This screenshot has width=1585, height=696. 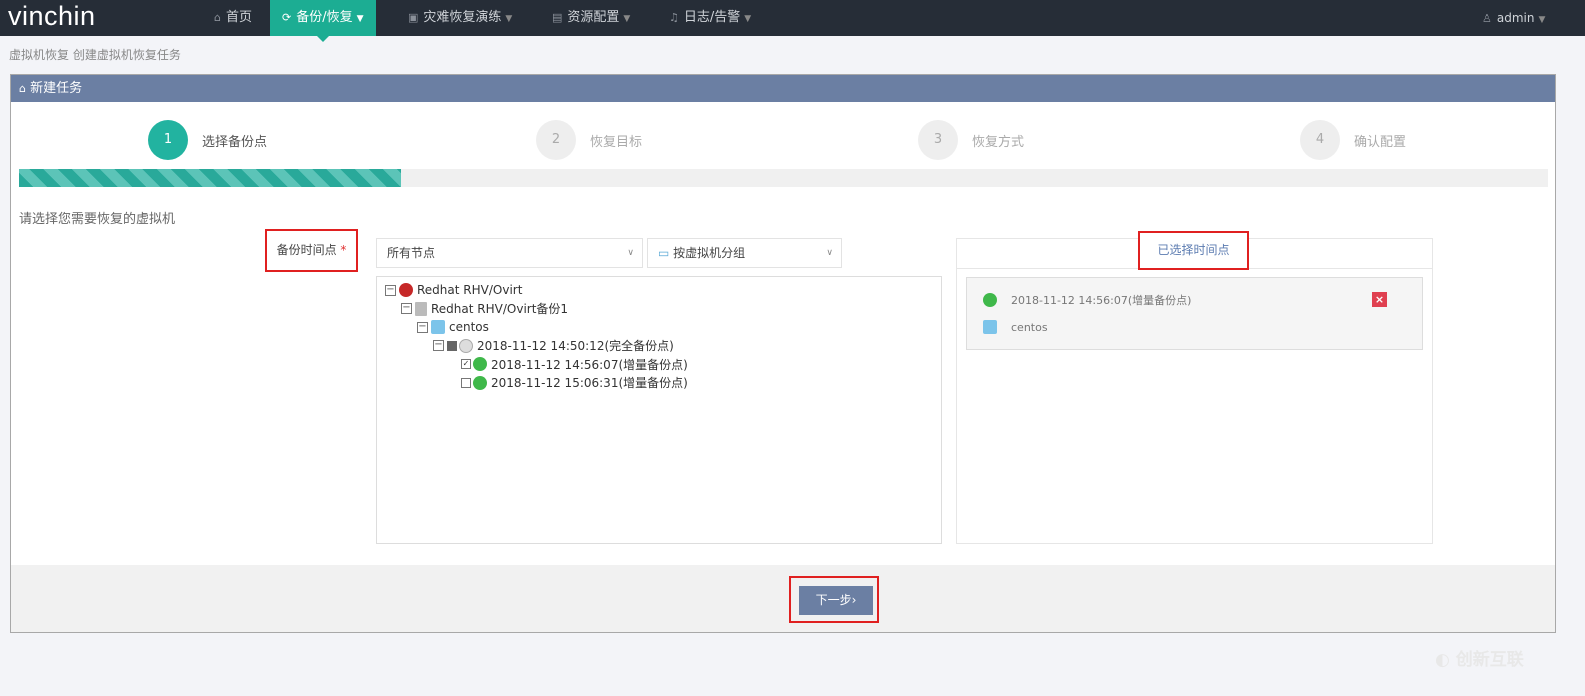 What do you see at coordinates (575, 346) in the screenshot?
I see `node-label: 2018-11-12 14:50:12(完全备份点)` at bounding box center [575, 346].